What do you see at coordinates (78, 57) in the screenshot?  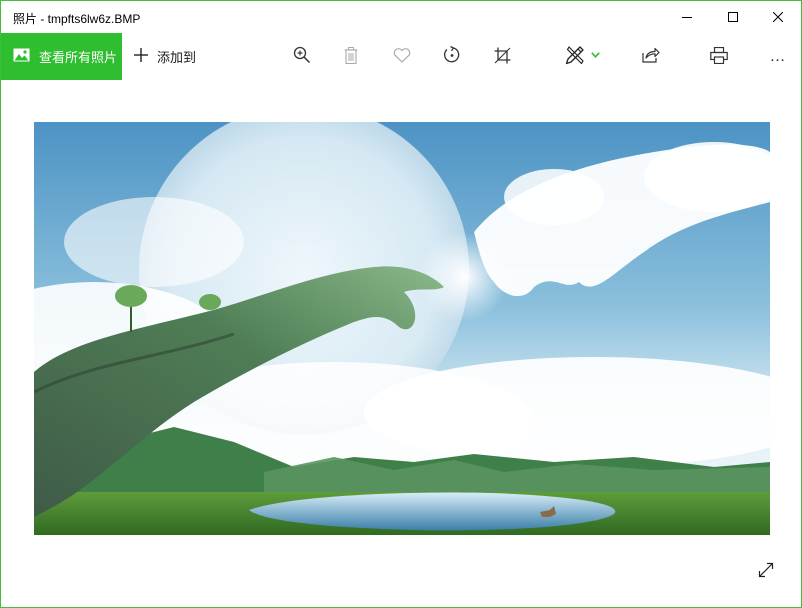 I see `view-all-photos-label: 查看所有照片` at bounding box center [78, 57].